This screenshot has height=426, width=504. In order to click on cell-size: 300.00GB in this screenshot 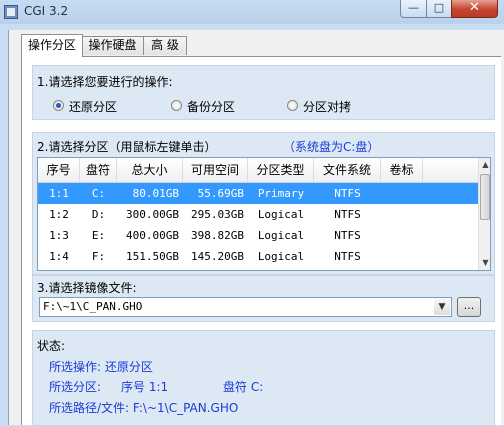, I will do `click(152, 214)`.